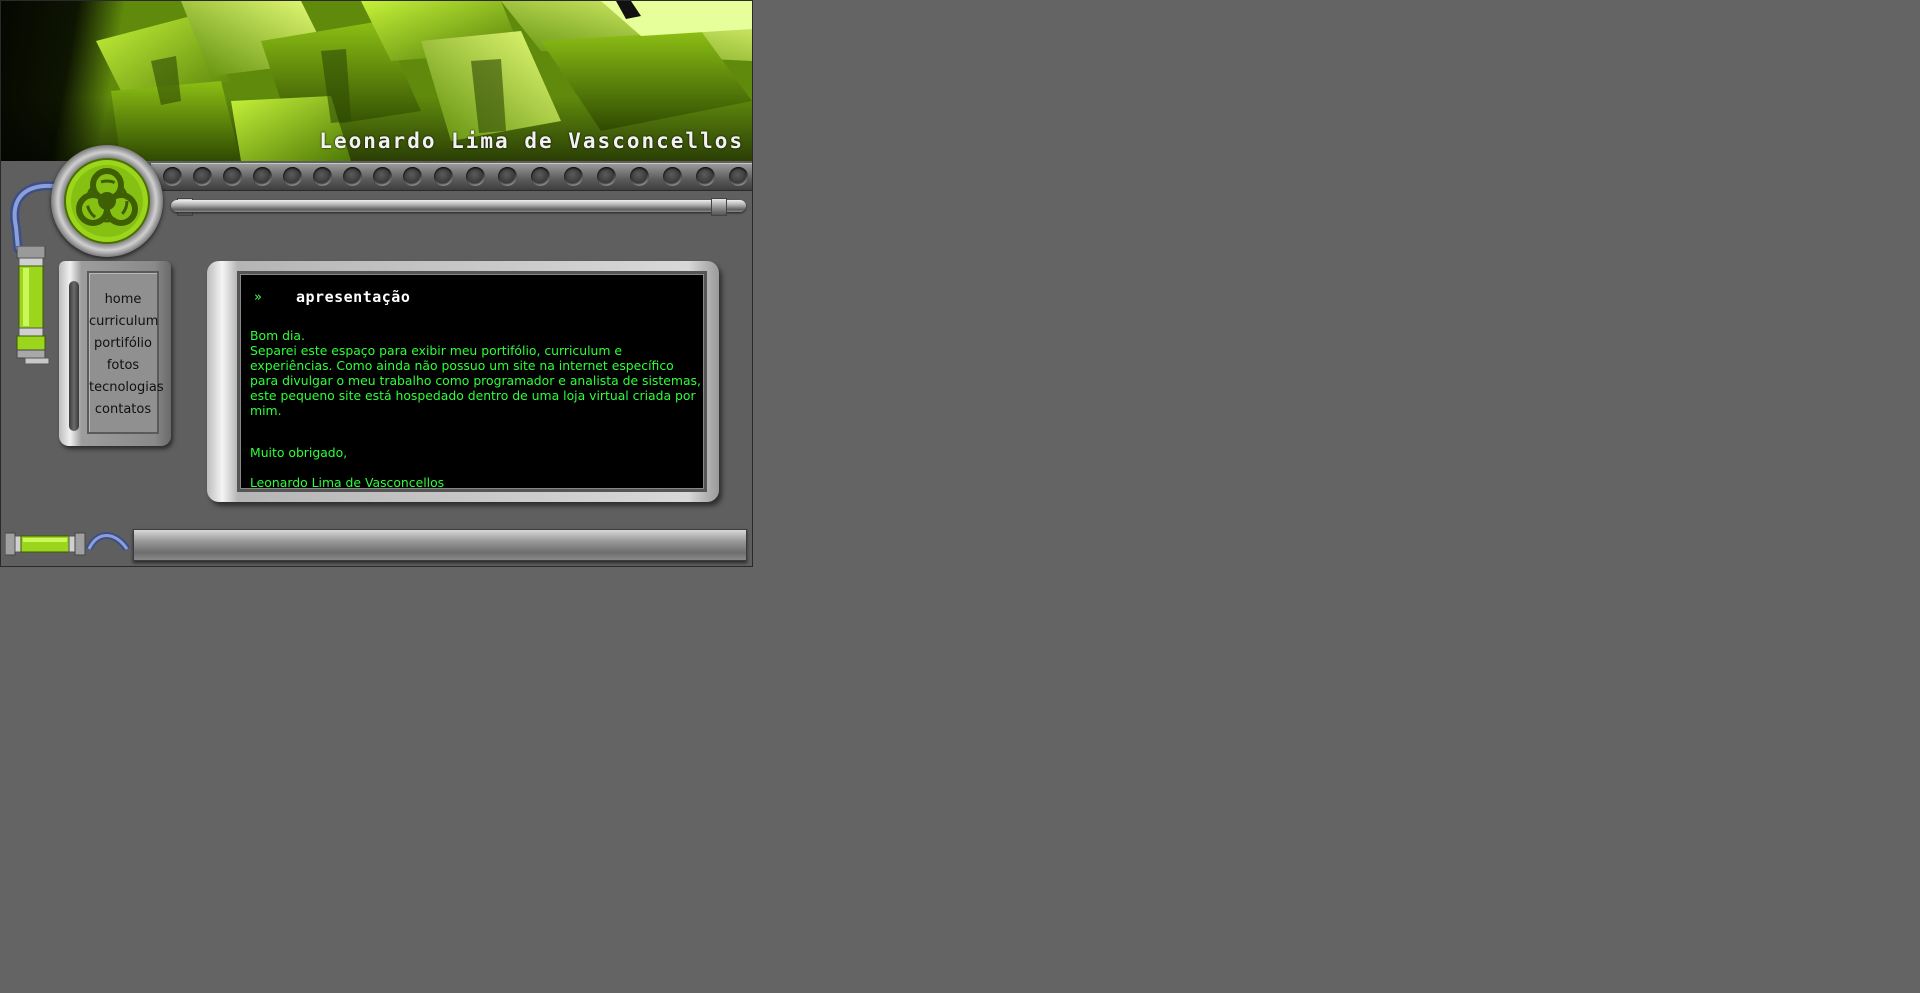 The image size is (1920, 993). I want to click on biohazard-badge, so click(107, 201).